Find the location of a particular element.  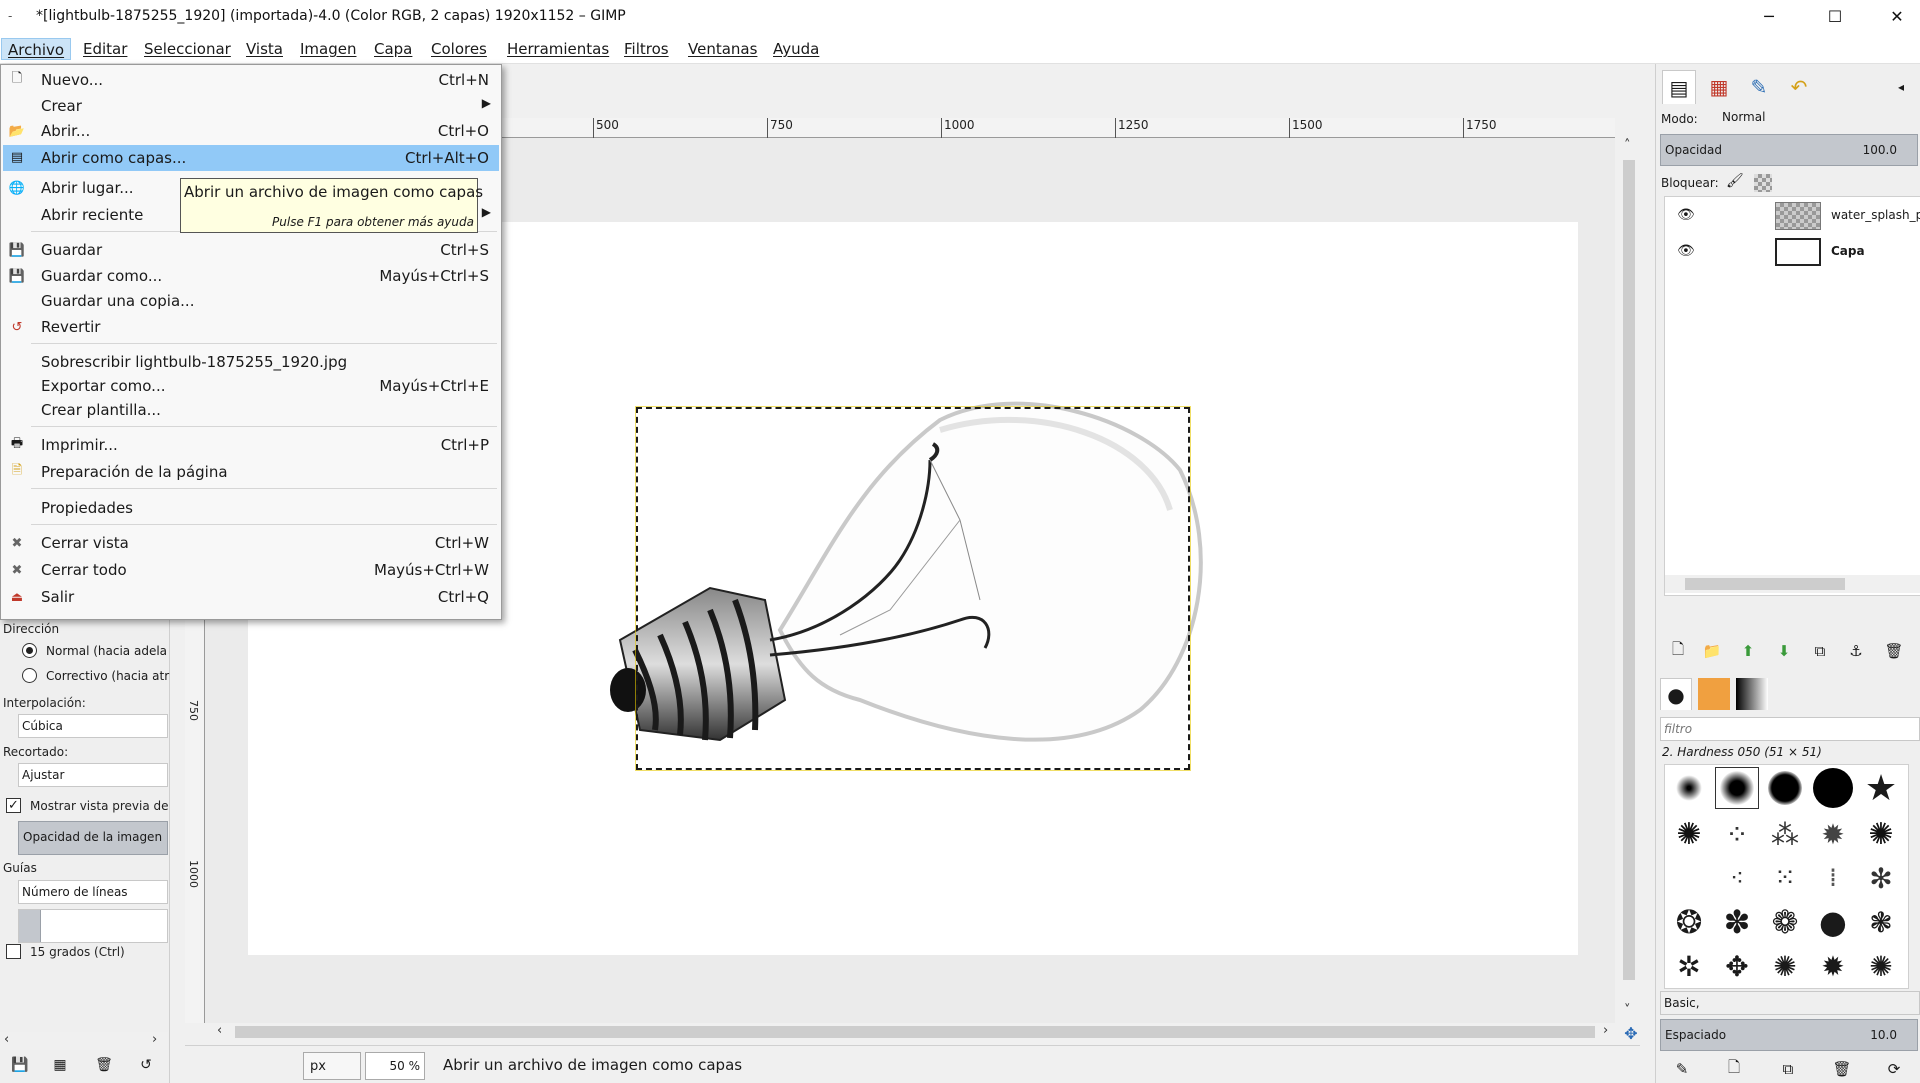

brush-preset-select: Basic, is located at coordinates (1790, 1003).